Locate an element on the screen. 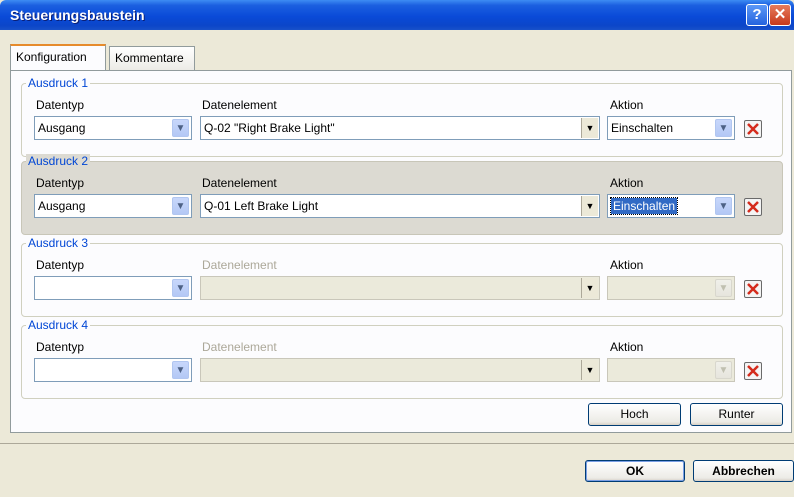 This screenshot has width=794, height=497. cancel-button: Abbrechen is located at coordinates (743, 471).